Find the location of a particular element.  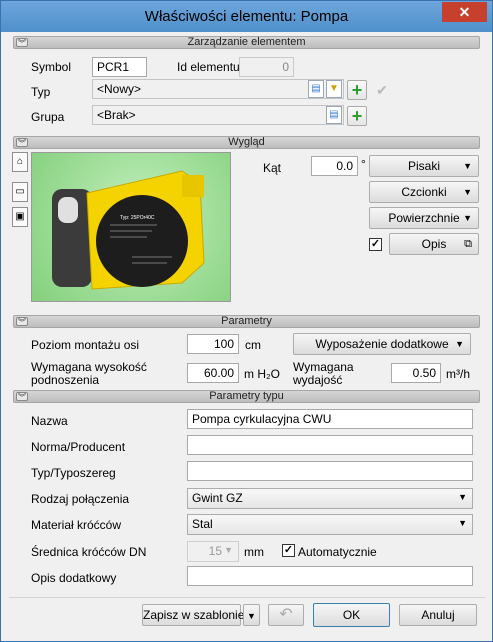

section-header-type-parameters: ︾ Parametry typu is located at coordinates (246, 396).